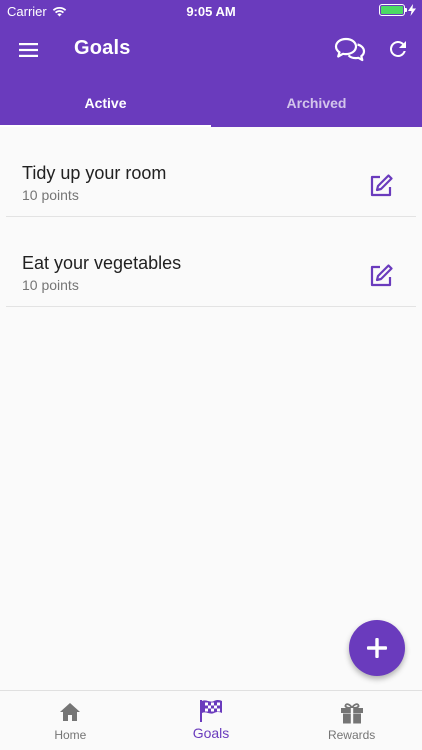  I want to click on battery-icon, so click(393, 10).